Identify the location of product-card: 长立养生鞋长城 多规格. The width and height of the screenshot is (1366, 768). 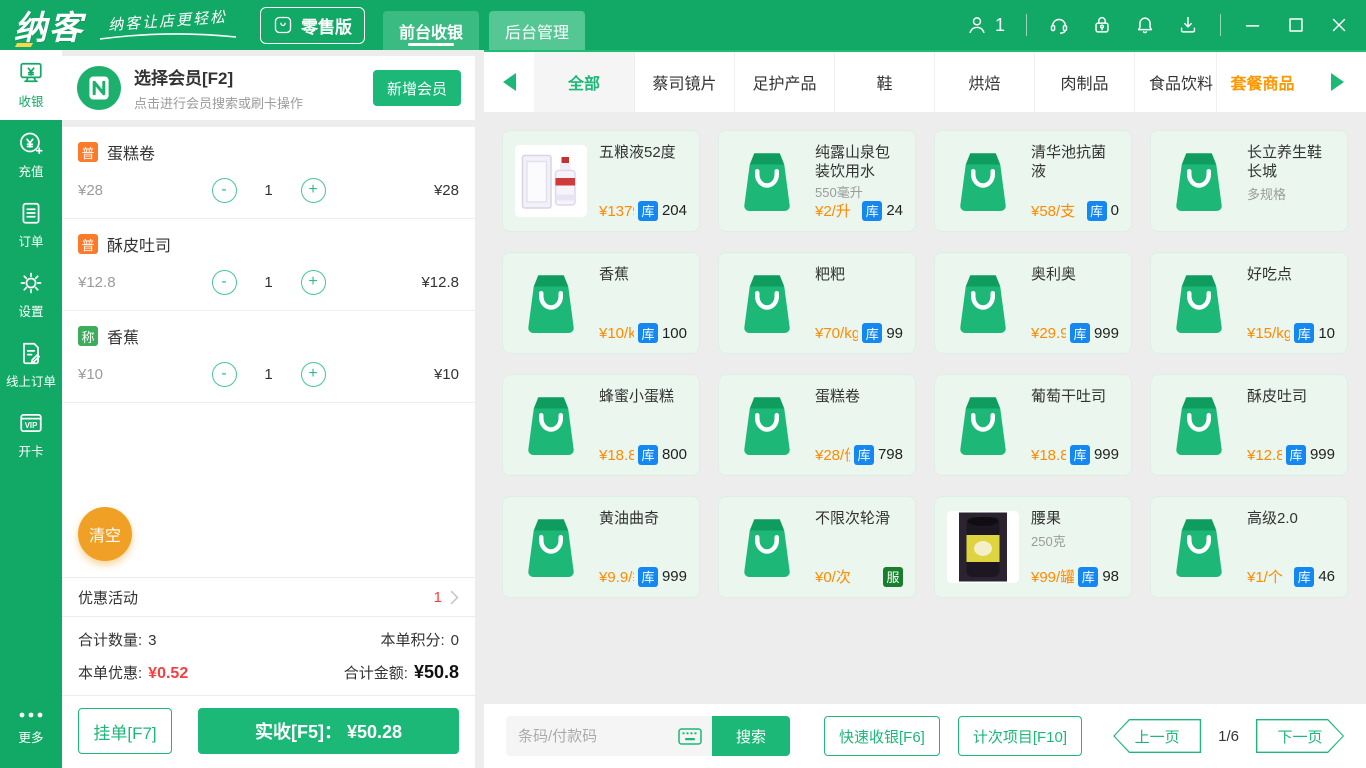
(1249, 181).